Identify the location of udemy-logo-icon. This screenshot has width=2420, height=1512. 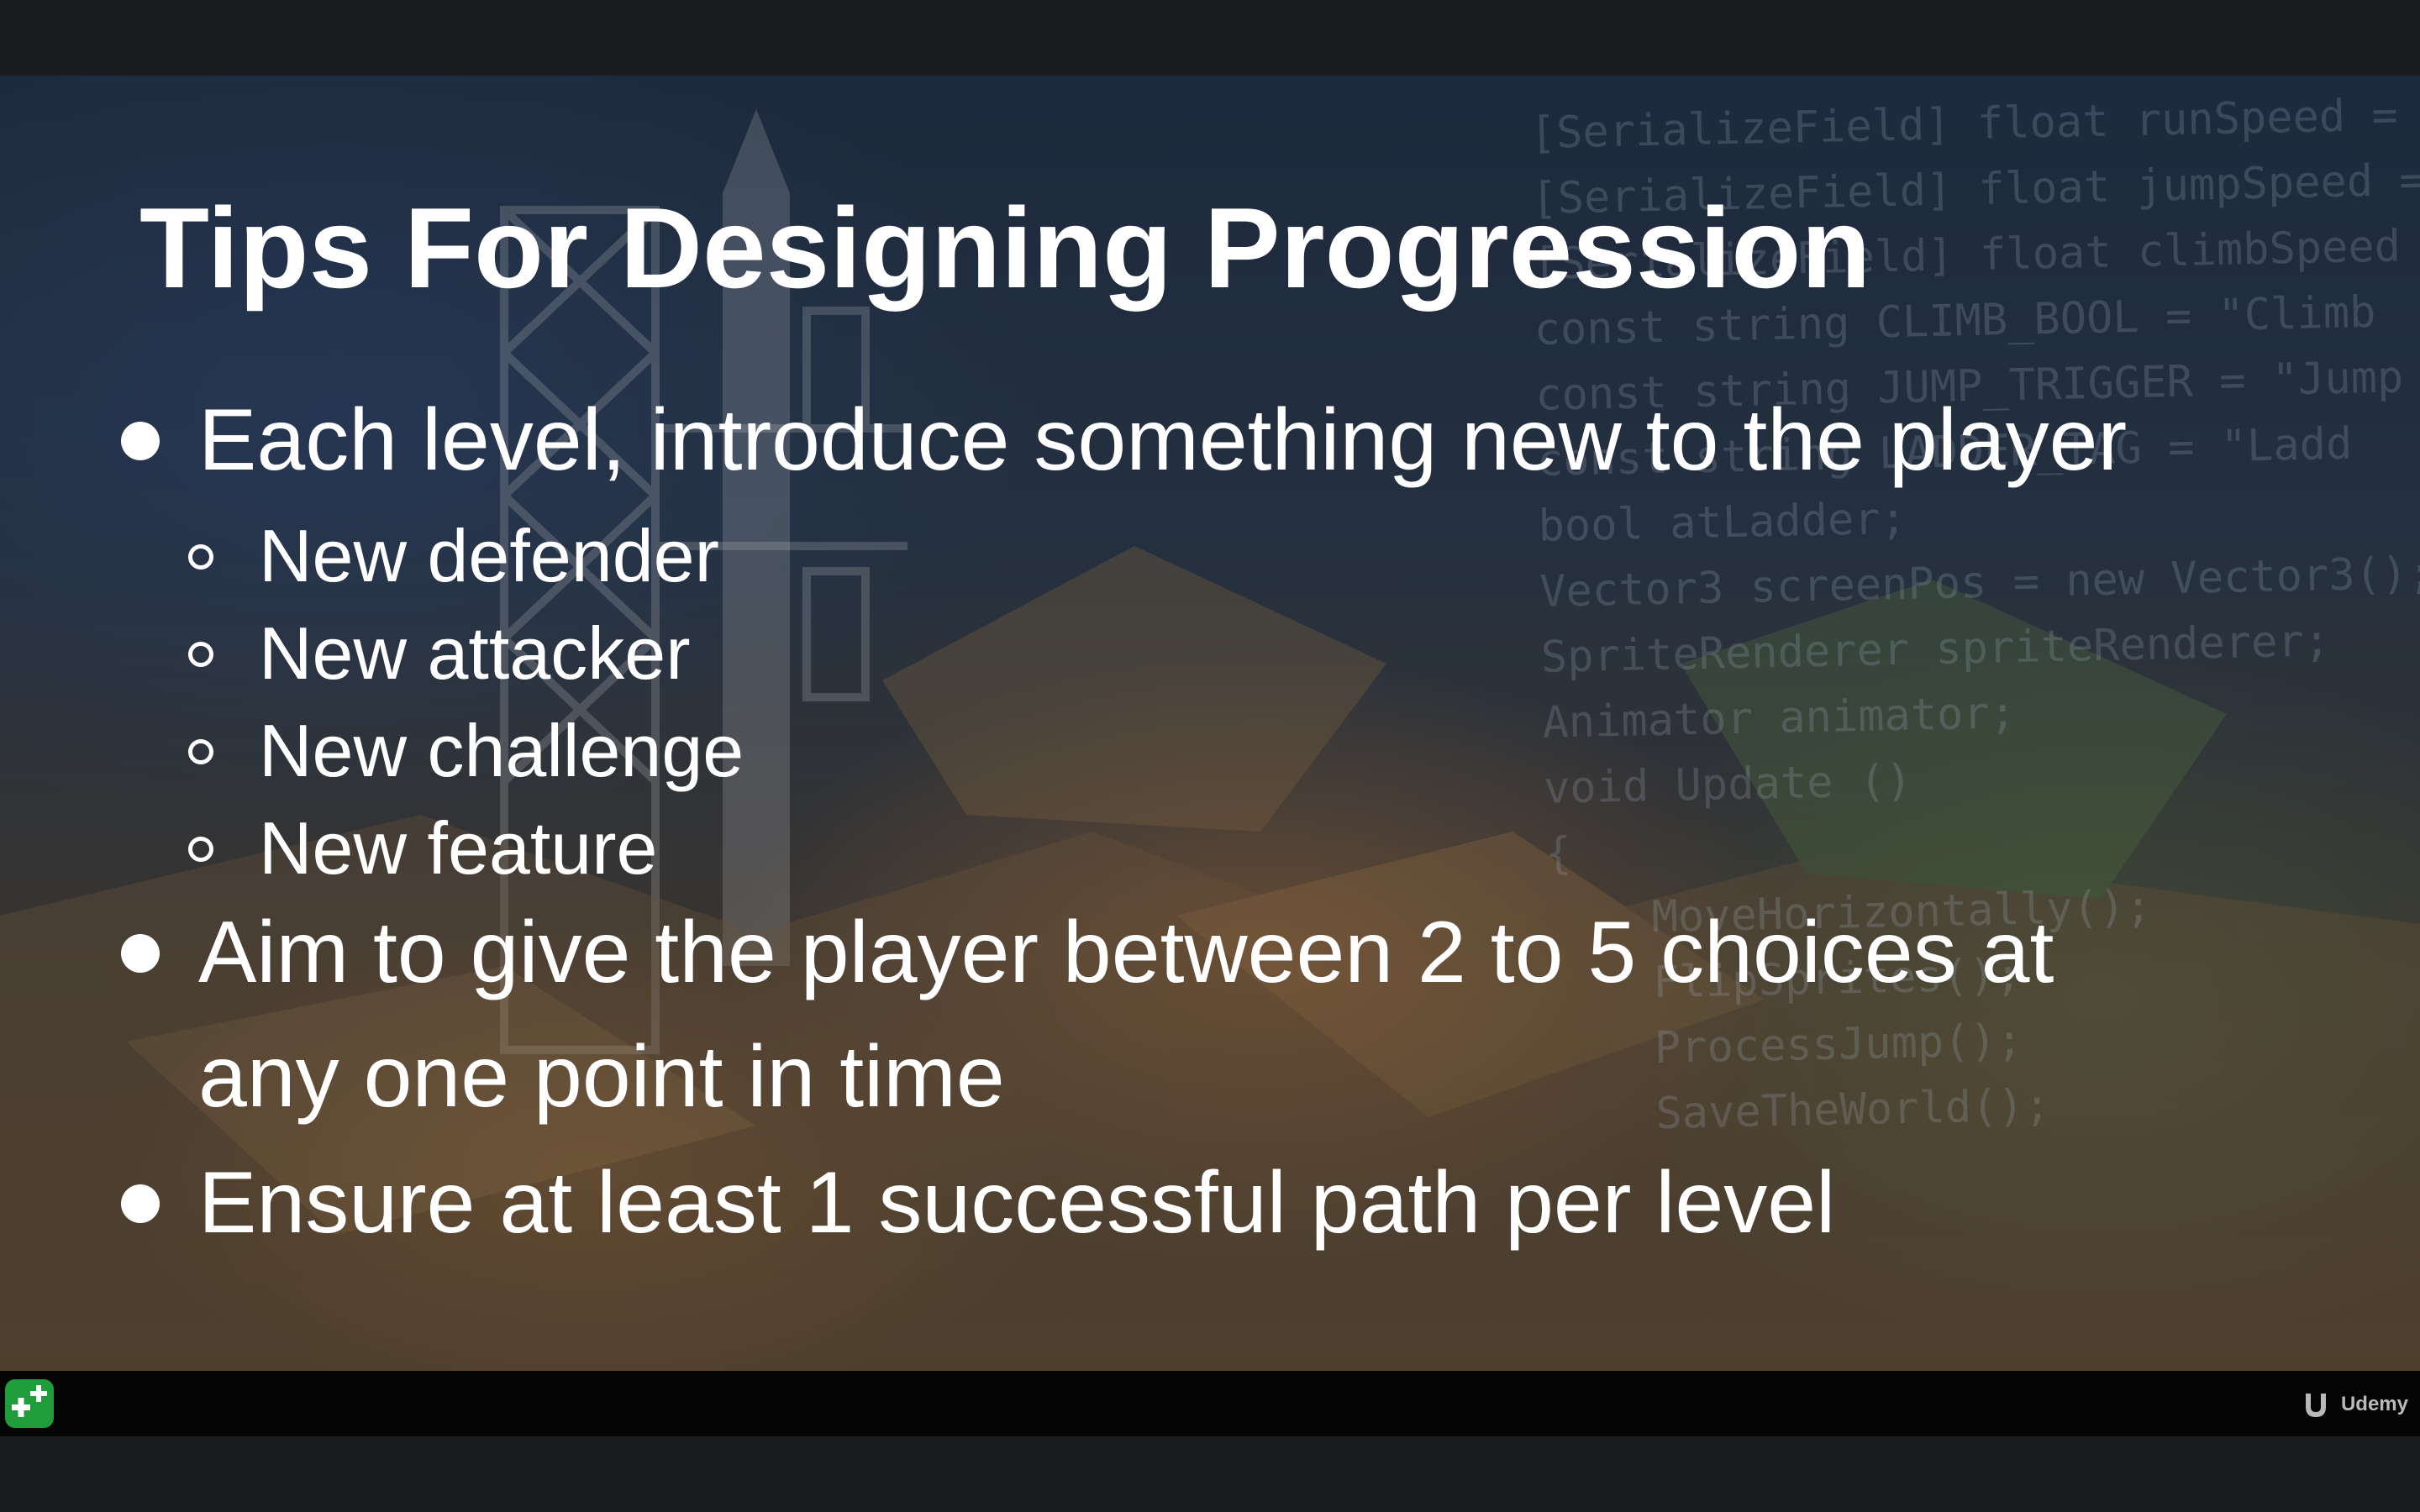
(2315, 1405).